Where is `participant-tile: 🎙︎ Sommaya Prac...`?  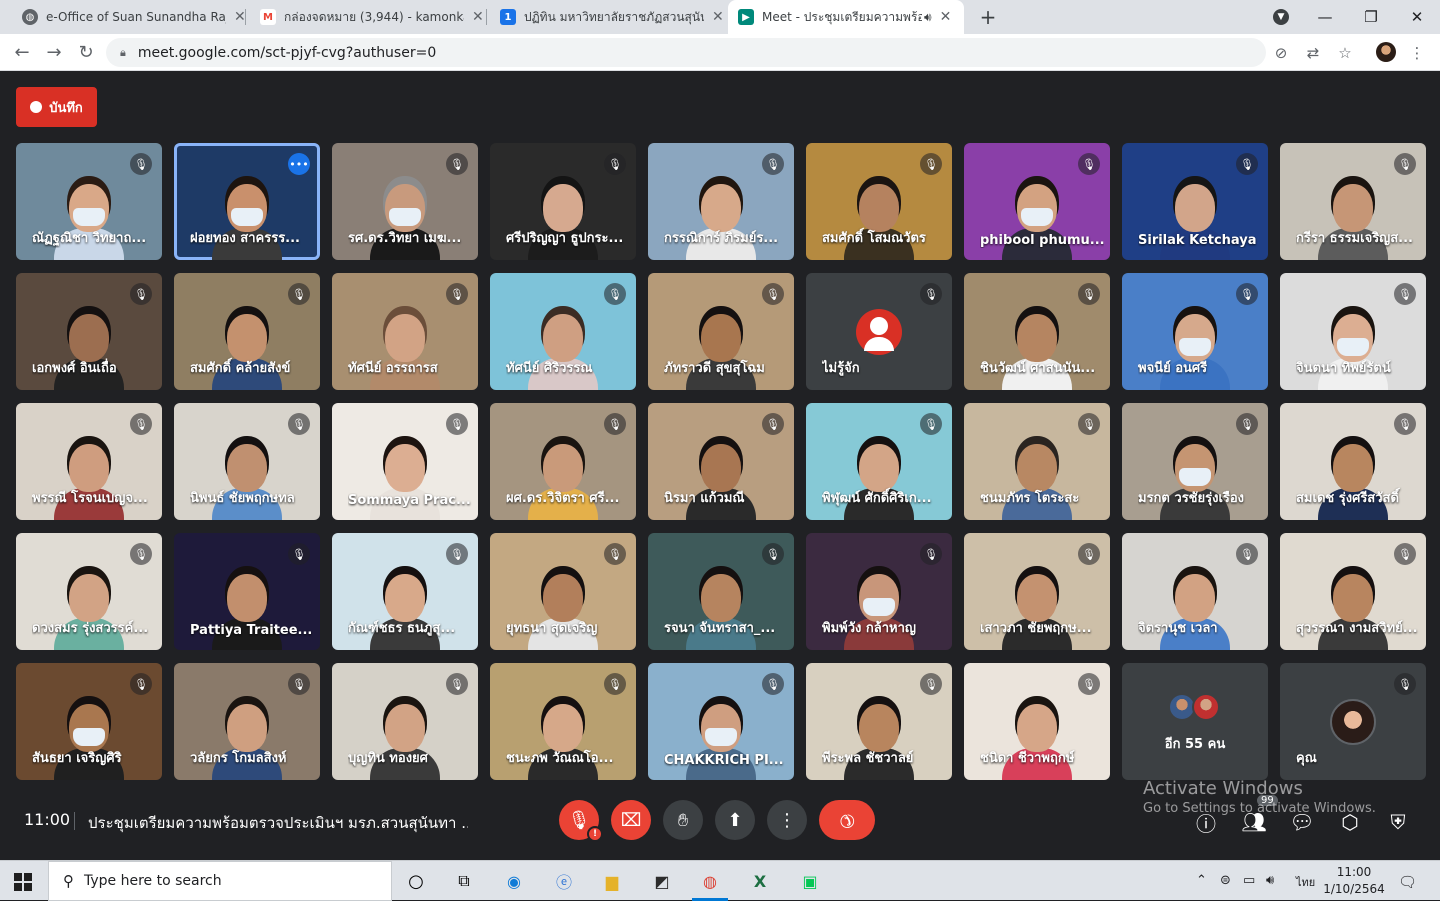 participant-tile: 🎙︎ Sommaya Prac... is located at coordinates (405, 461).